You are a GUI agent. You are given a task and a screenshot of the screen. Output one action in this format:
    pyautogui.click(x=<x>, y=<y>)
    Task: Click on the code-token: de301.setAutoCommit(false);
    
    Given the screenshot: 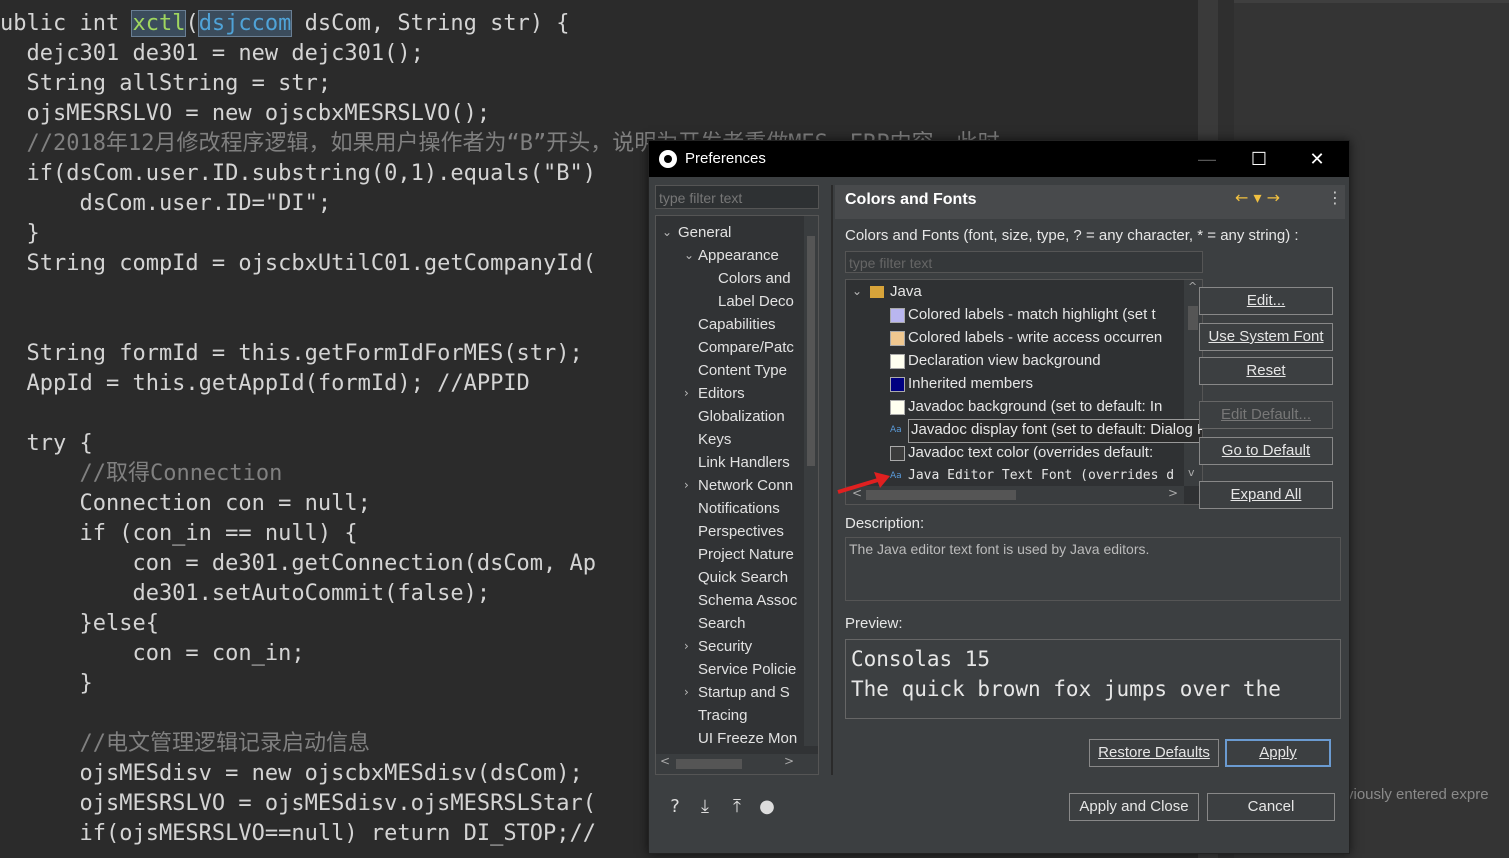 What is the action you would take?
    pyautogui.click(x=245, y=593)
    